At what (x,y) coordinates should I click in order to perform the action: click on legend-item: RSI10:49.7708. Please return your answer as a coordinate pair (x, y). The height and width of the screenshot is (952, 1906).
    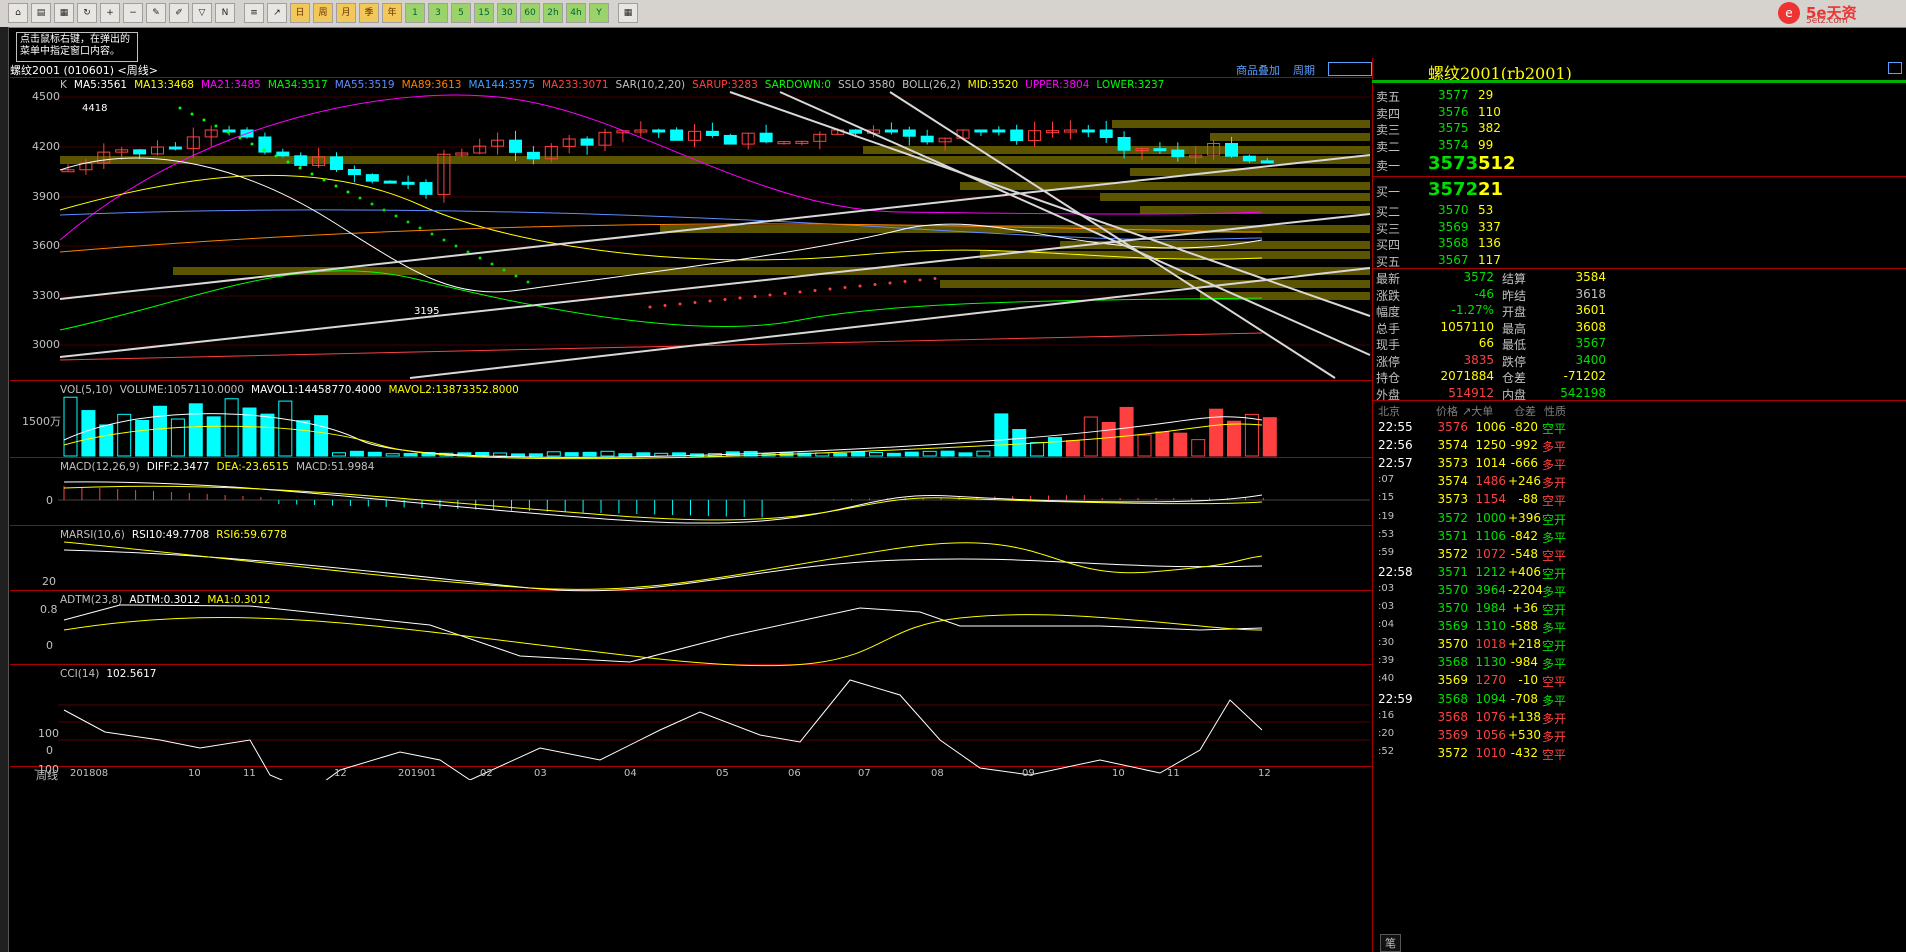
    Looking at the image, I should click on (170, 535).